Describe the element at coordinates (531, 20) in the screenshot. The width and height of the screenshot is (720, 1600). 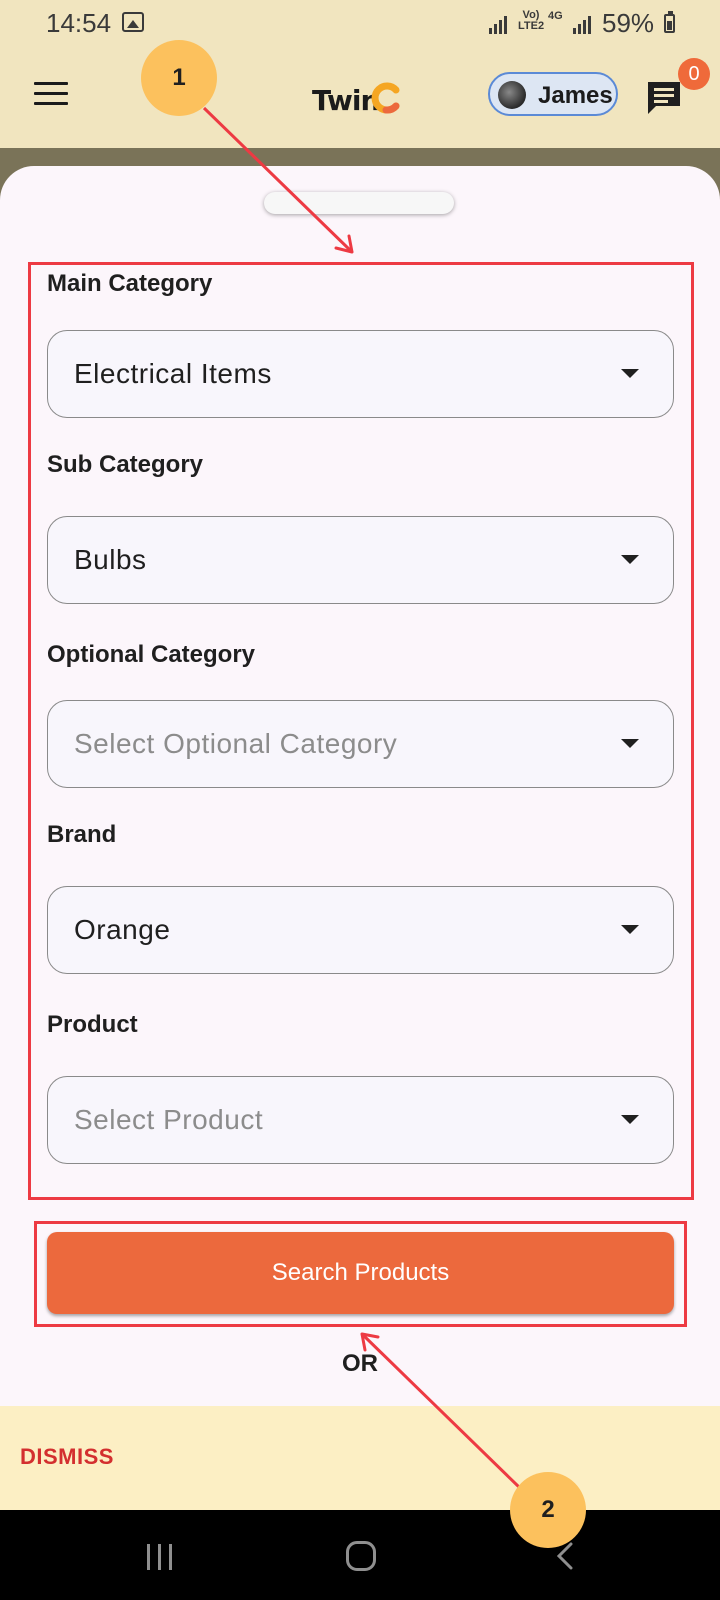
I see `volte-icon: Vo) LTE2` at that location.